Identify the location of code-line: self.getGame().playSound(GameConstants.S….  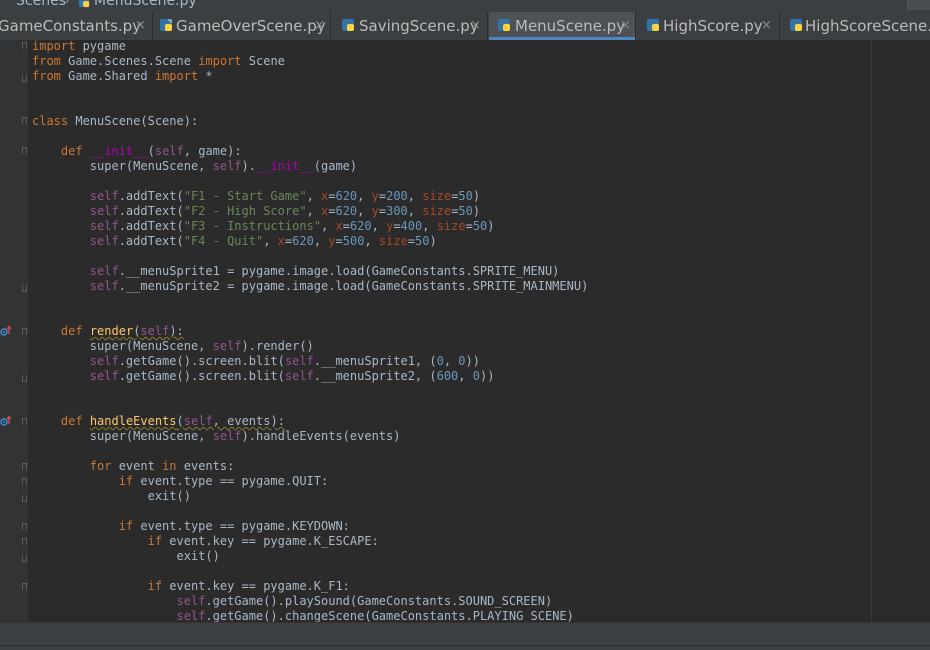
(292, 601).